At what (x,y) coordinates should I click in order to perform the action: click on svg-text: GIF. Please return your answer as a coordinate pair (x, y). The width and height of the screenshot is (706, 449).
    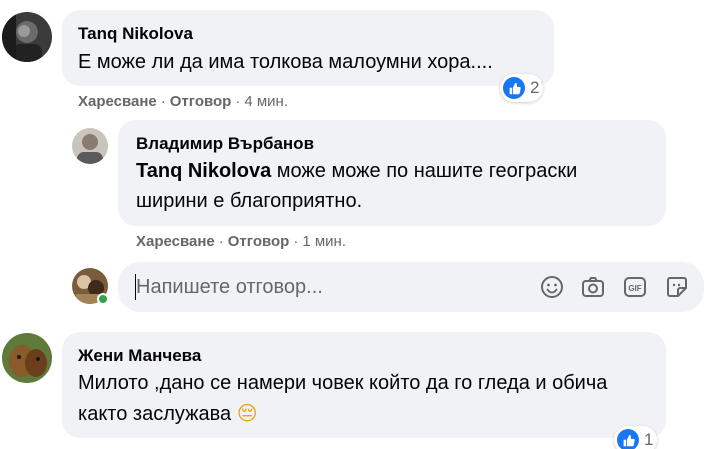
    Looking at the image, I should click on (634, 288).